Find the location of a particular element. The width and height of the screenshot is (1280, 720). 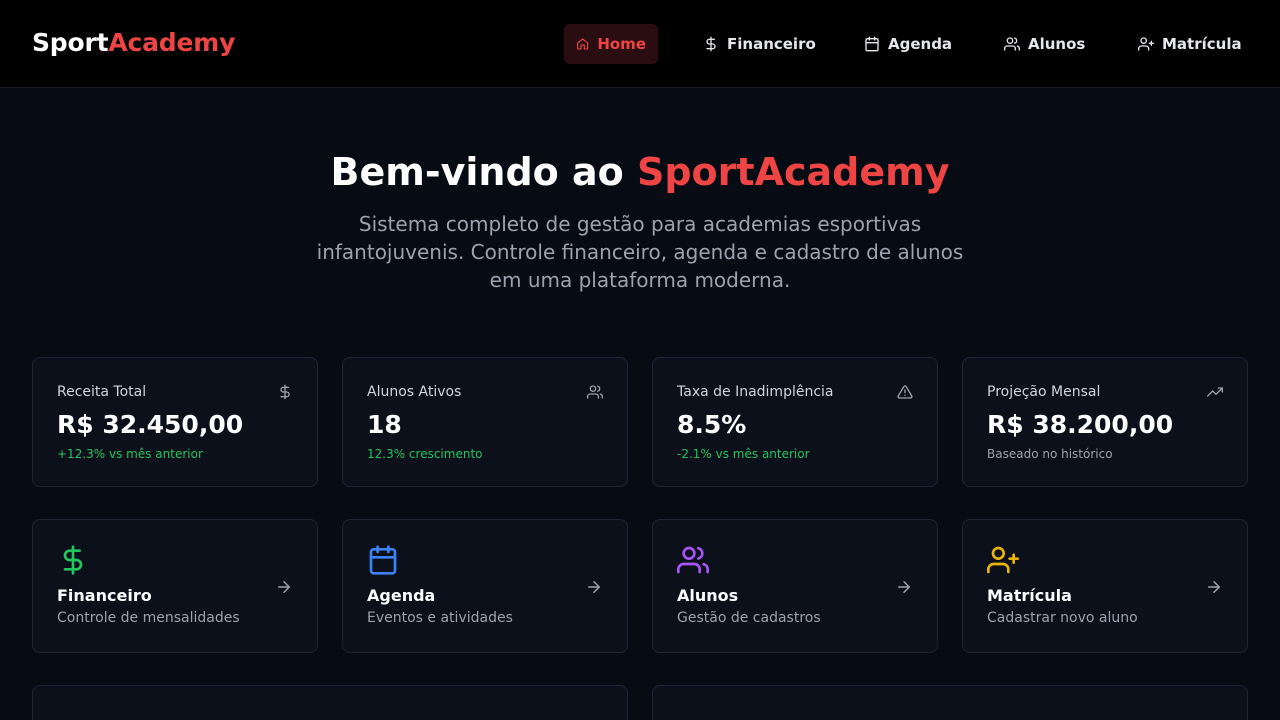

feature-card-matricula: Matrícula Cadastrar novo aluno is located at coordinates (1105, 586).